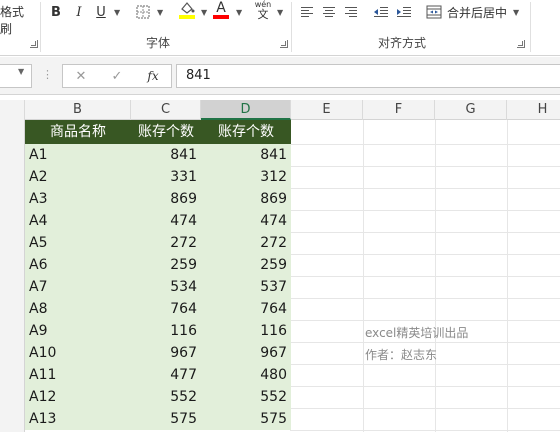 Image resolution: width=560 pixels, height=432 pixels. Describe the element at coordinates (187, 10) in the screenshot. I see `fill-color-icon` at that location.